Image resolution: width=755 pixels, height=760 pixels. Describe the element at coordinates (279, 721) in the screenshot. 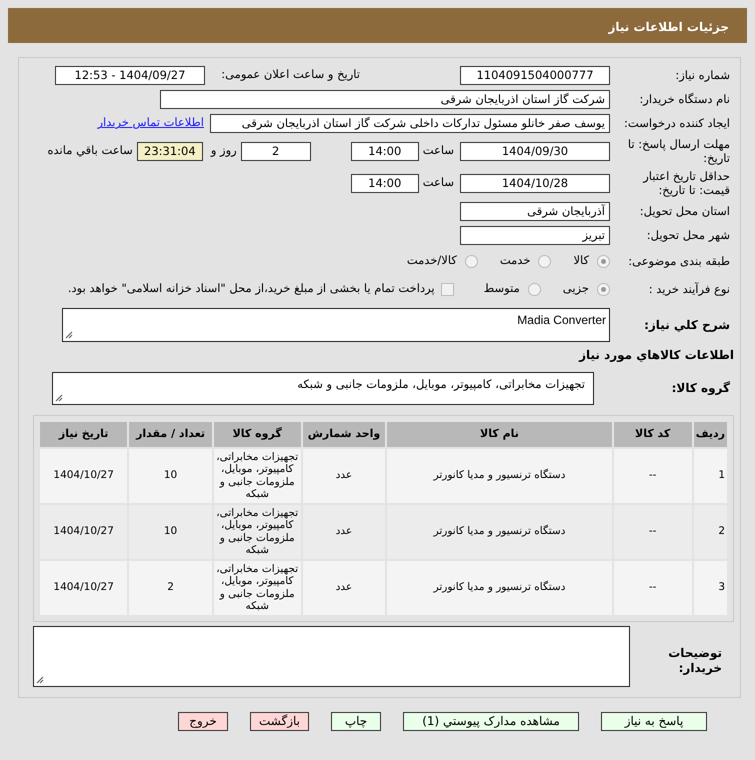

I see `action-button: بازگشت` at that location.